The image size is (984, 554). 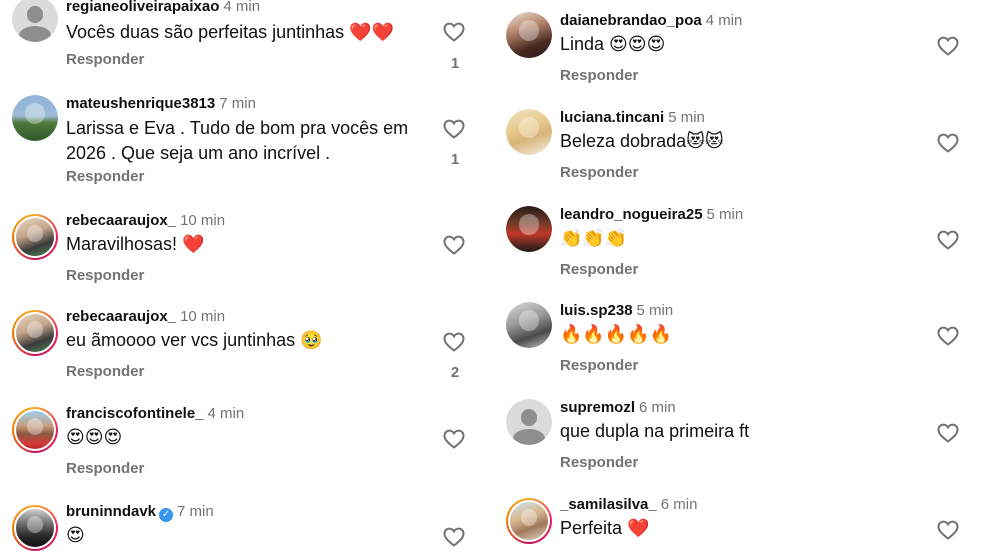 I want to click on comment: luis.sp238 5 min 🔥🔥🔥🔥🔥 Responder, so click(x=734, y=350).